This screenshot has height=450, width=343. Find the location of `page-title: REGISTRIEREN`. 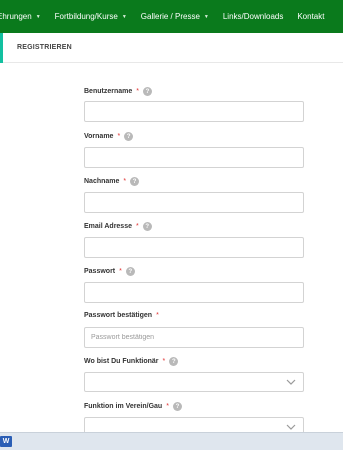

page-title: REGISTRIEREN is located at coordinates (44, 47).